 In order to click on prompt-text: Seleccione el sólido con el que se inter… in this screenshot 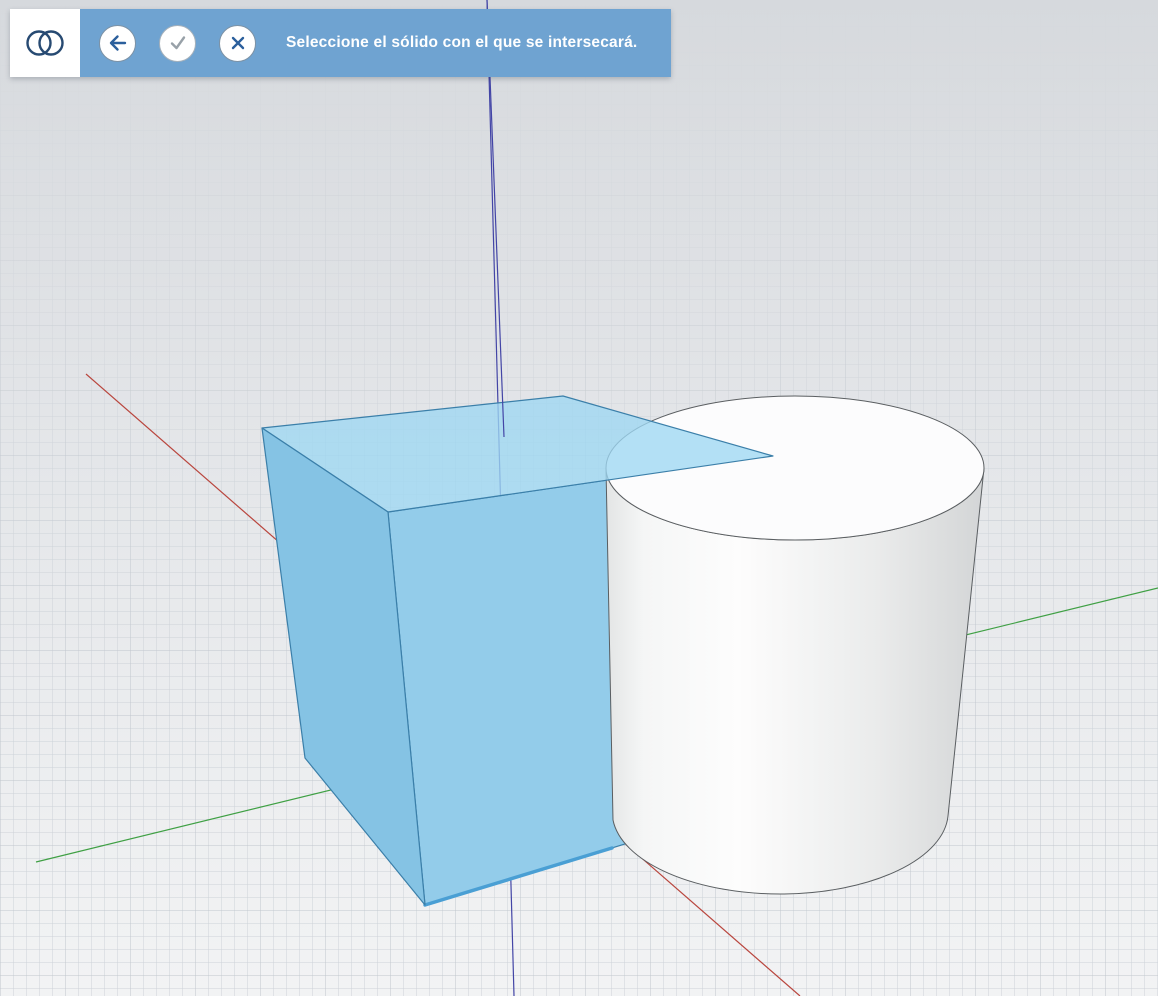, I will do `click(462, 42)`.